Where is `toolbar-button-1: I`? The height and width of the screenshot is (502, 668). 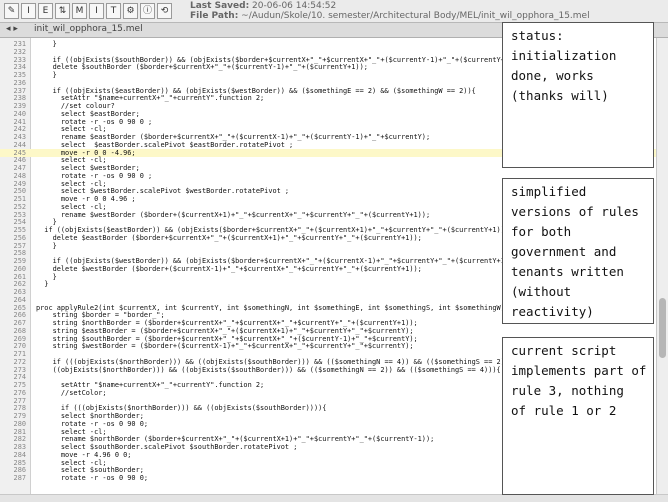
toolbar-button-1: I is located at coordinates (28, 11).